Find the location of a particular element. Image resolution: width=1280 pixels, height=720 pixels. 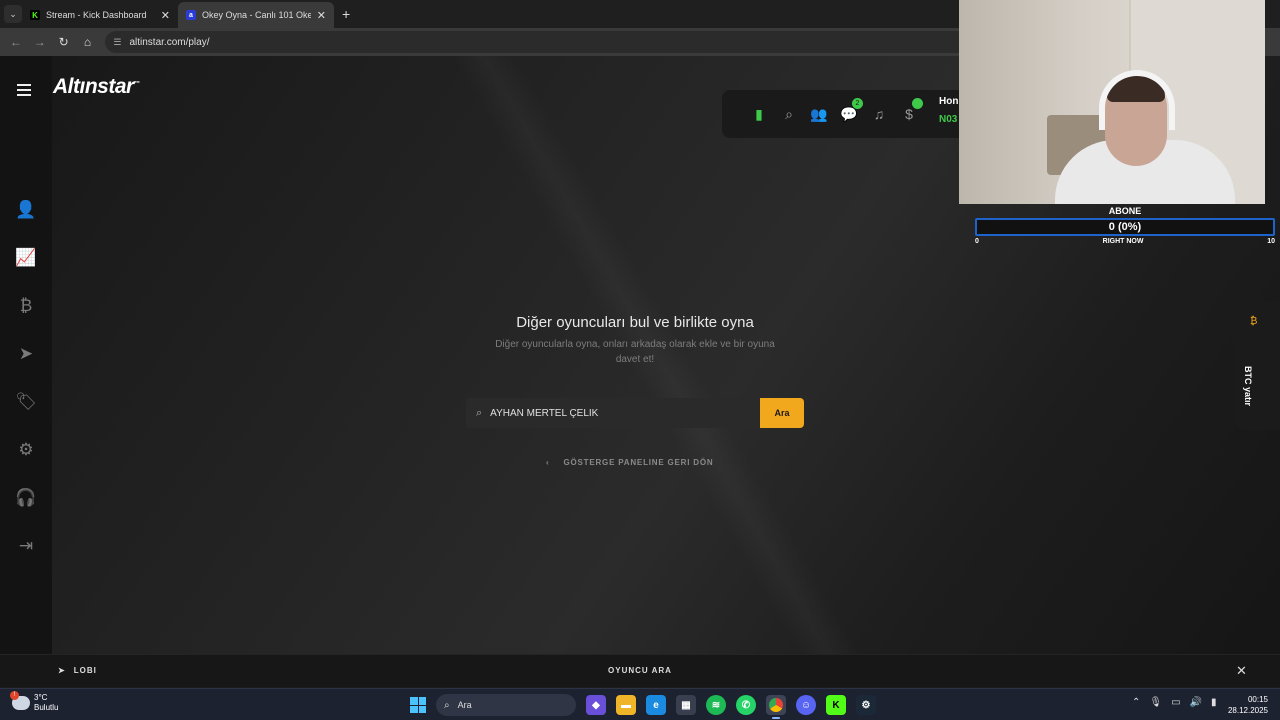

url-text: altinstar.com/play/ is located at coordinates (169, 42).